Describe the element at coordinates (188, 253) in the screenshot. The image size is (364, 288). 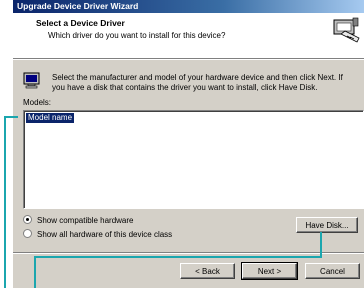
I see `footer-divider` at that location.